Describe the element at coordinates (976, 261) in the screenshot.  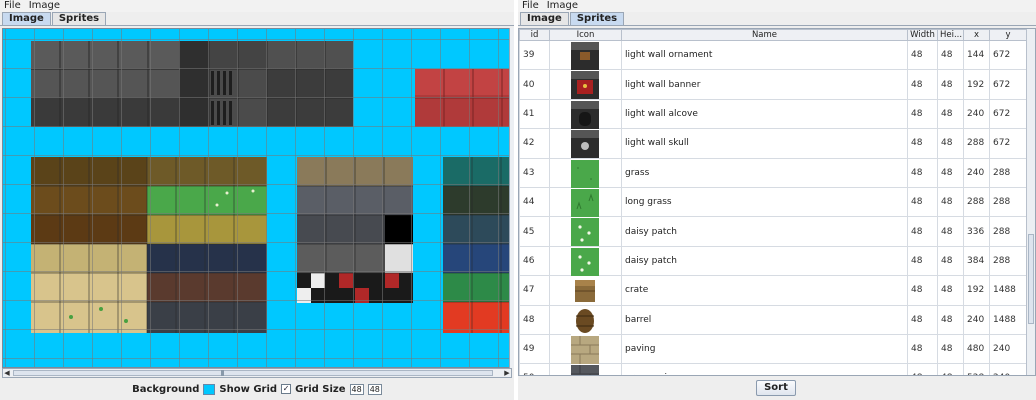
I see `cell-x: 384` at that location.